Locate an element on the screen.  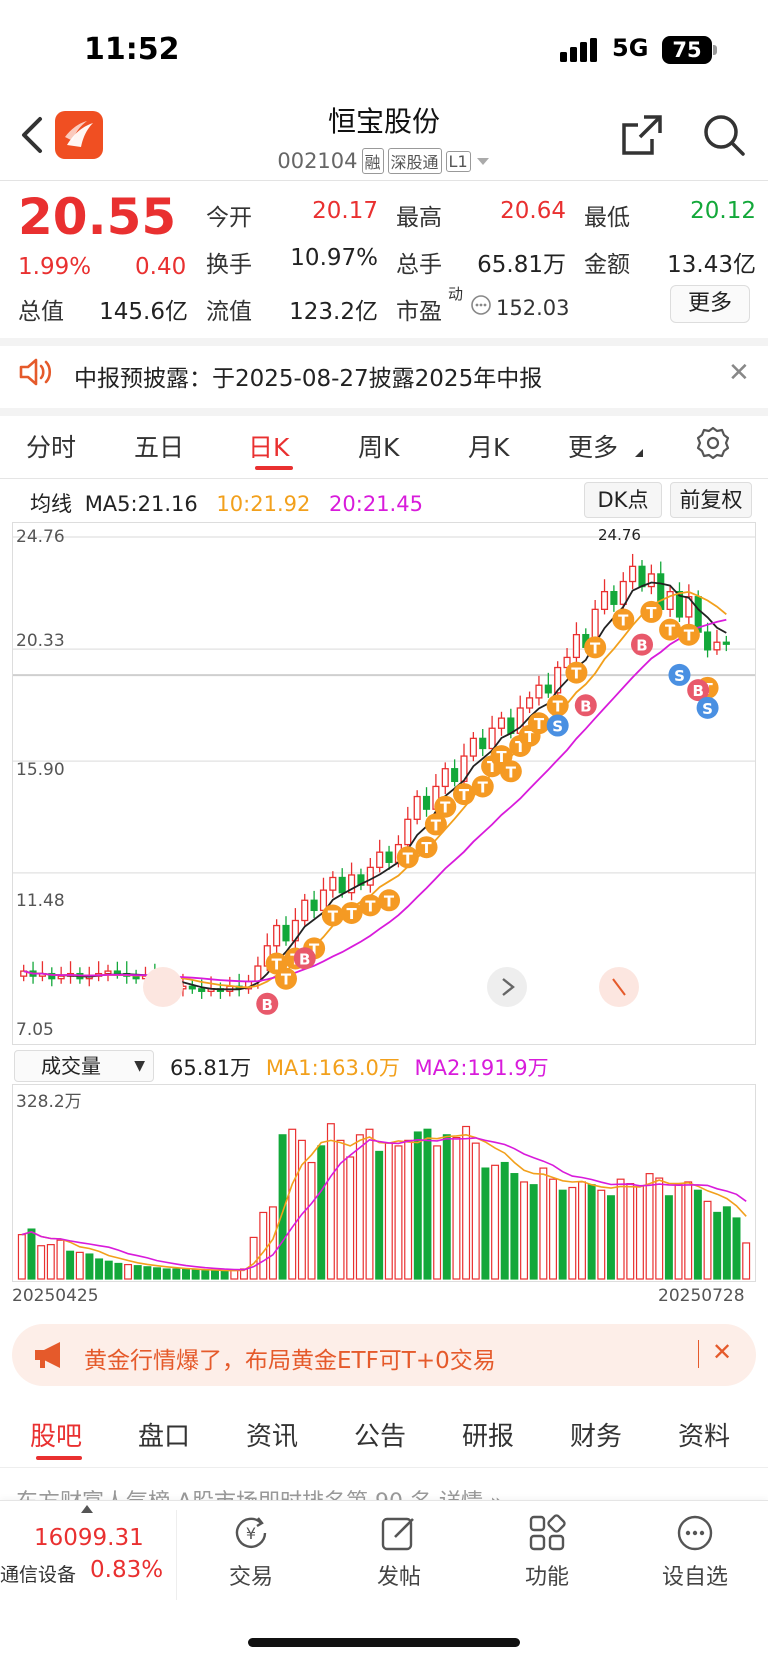
tab-profile: 资料 is located at coordinates (704, 1434).